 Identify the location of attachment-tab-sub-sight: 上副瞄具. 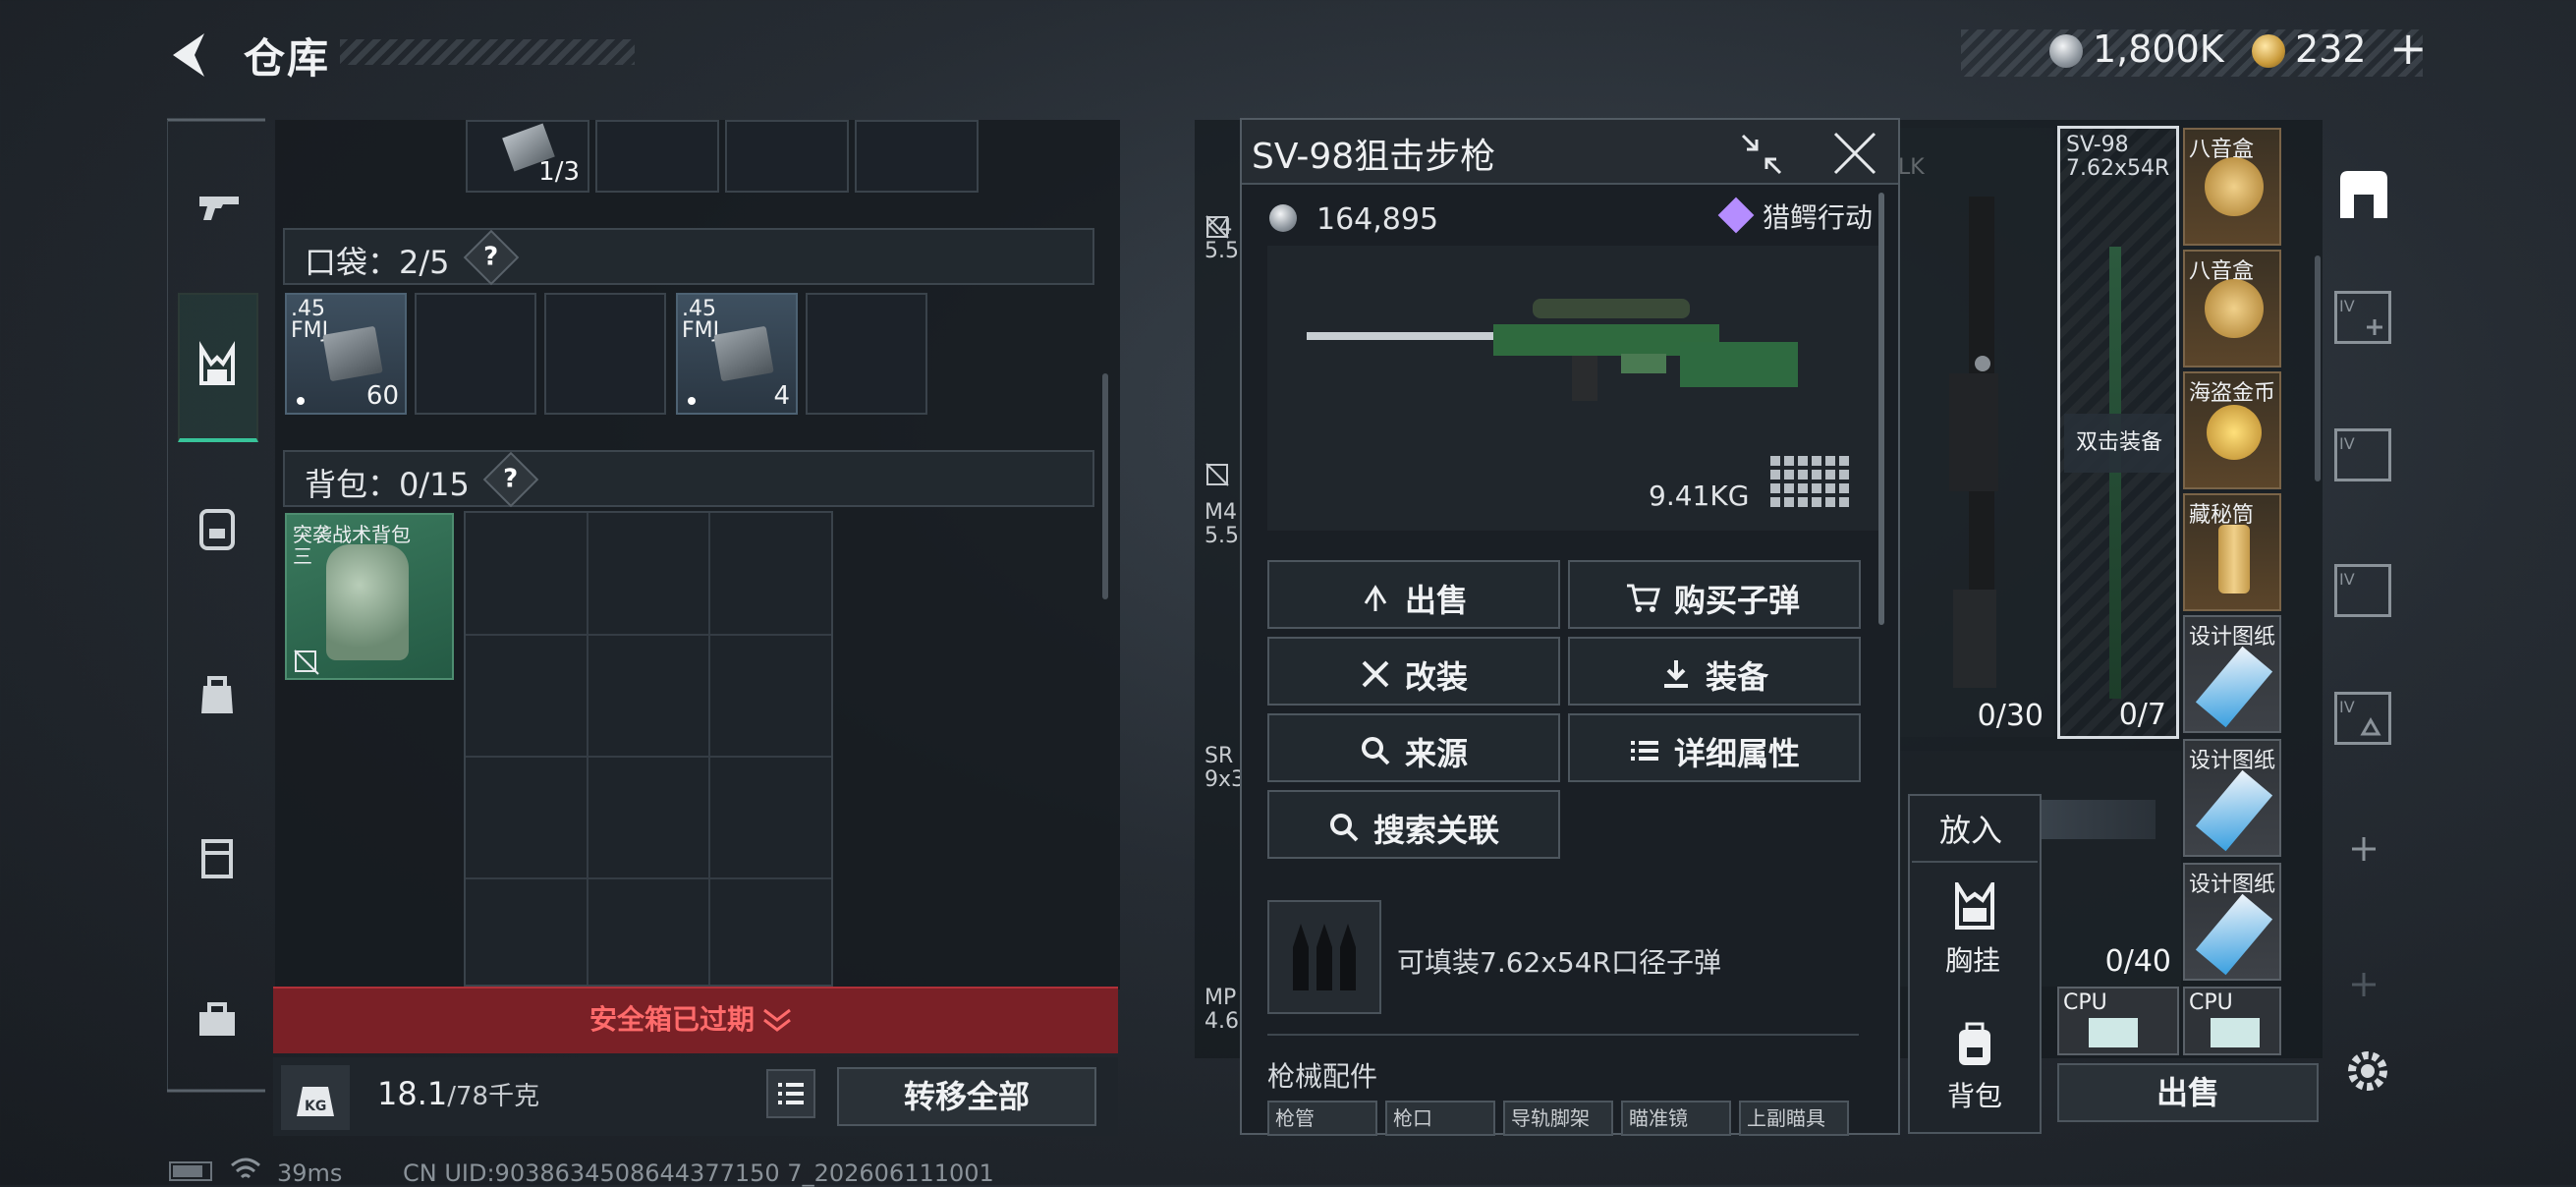
(1794, 1118).